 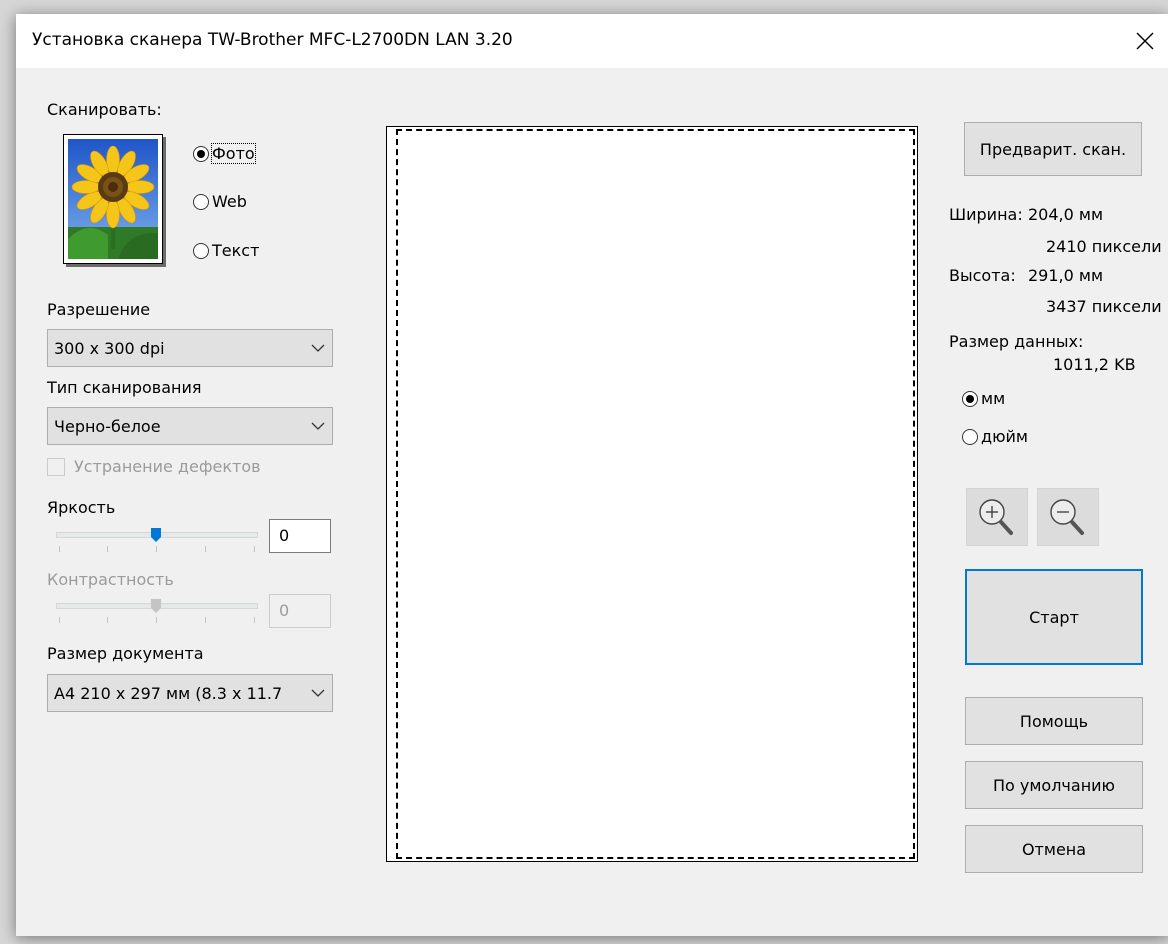 I want to click on scan-type-text-radio: Текст, so click(x=226, y=250).